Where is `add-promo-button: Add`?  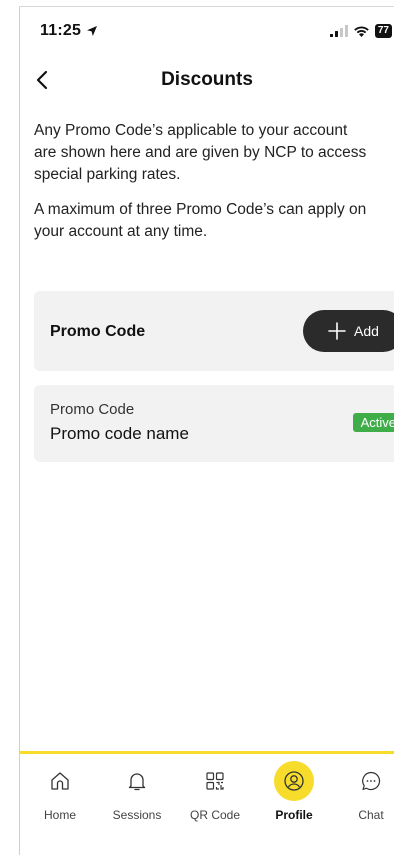
add-promo-button: Add is located at coordinates (348, 331).